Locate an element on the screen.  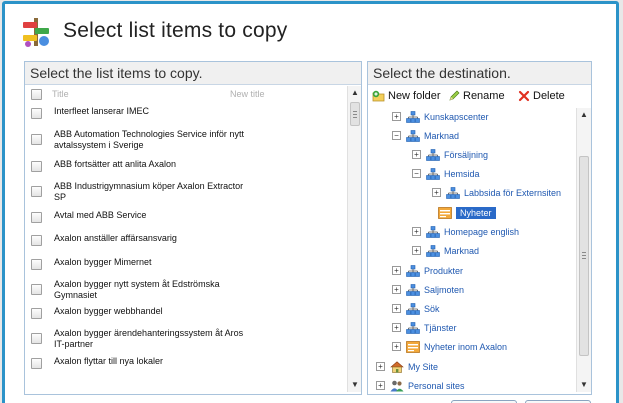
new-folder-icon is located at coordinates (378, 96).